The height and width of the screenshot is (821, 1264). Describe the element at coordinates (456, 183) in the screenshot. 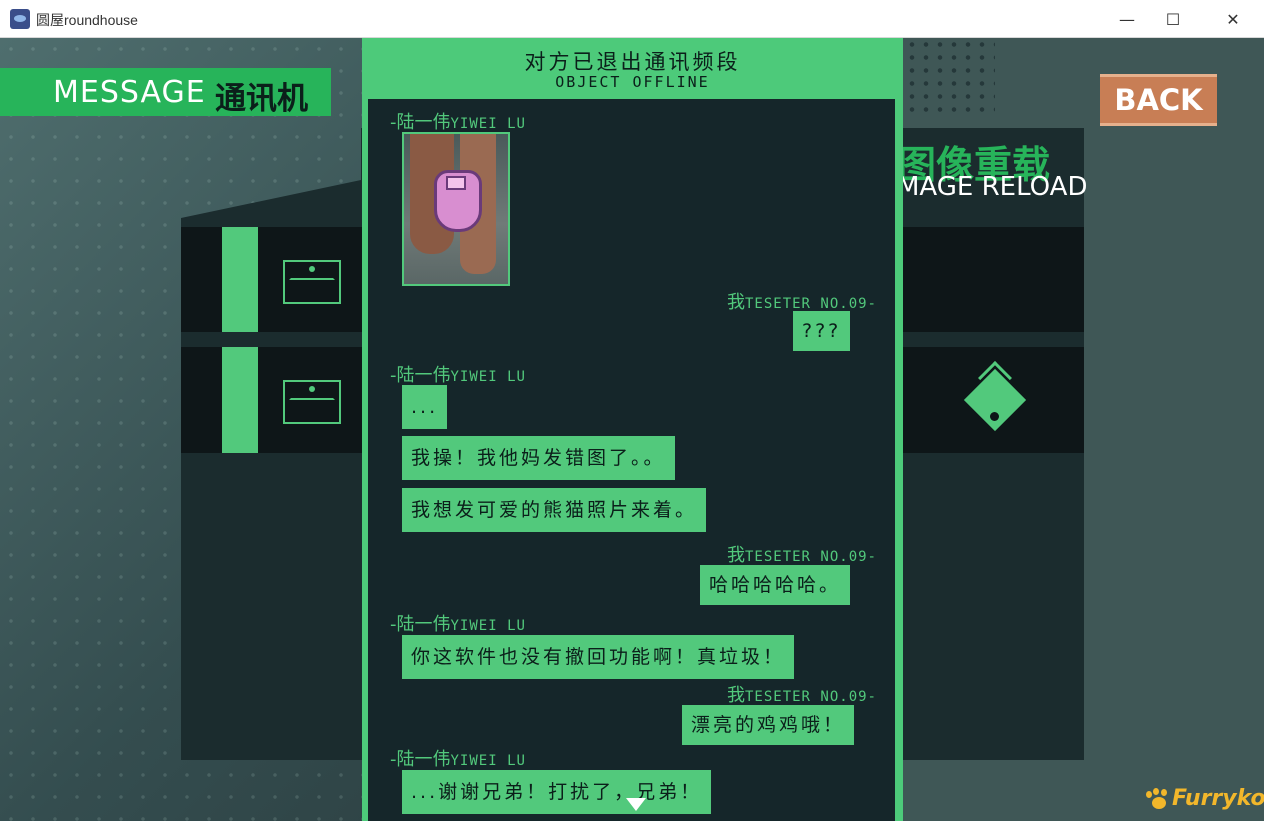

I see `sock-sticker-cuff` at that location.